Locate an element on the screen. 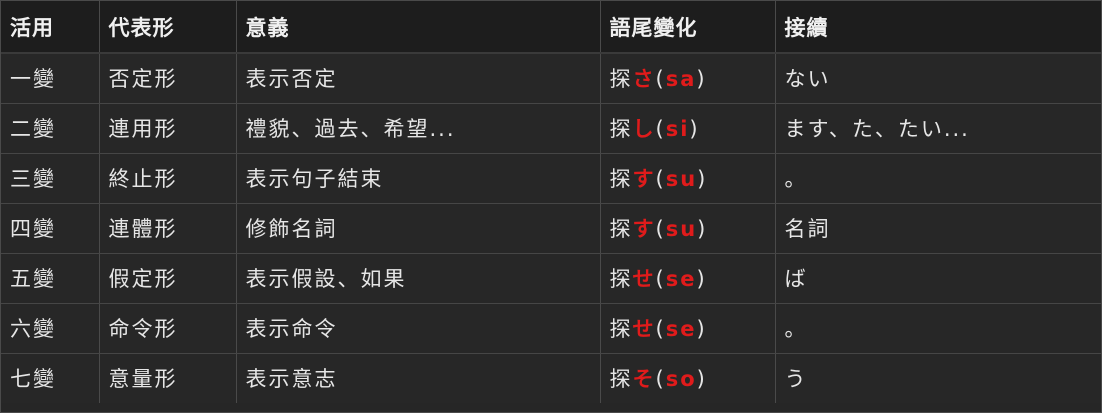 The width and height of the screenshot is (1102, 413). conjugation-form-cell: 四變 is located at coordinates (50, 228).